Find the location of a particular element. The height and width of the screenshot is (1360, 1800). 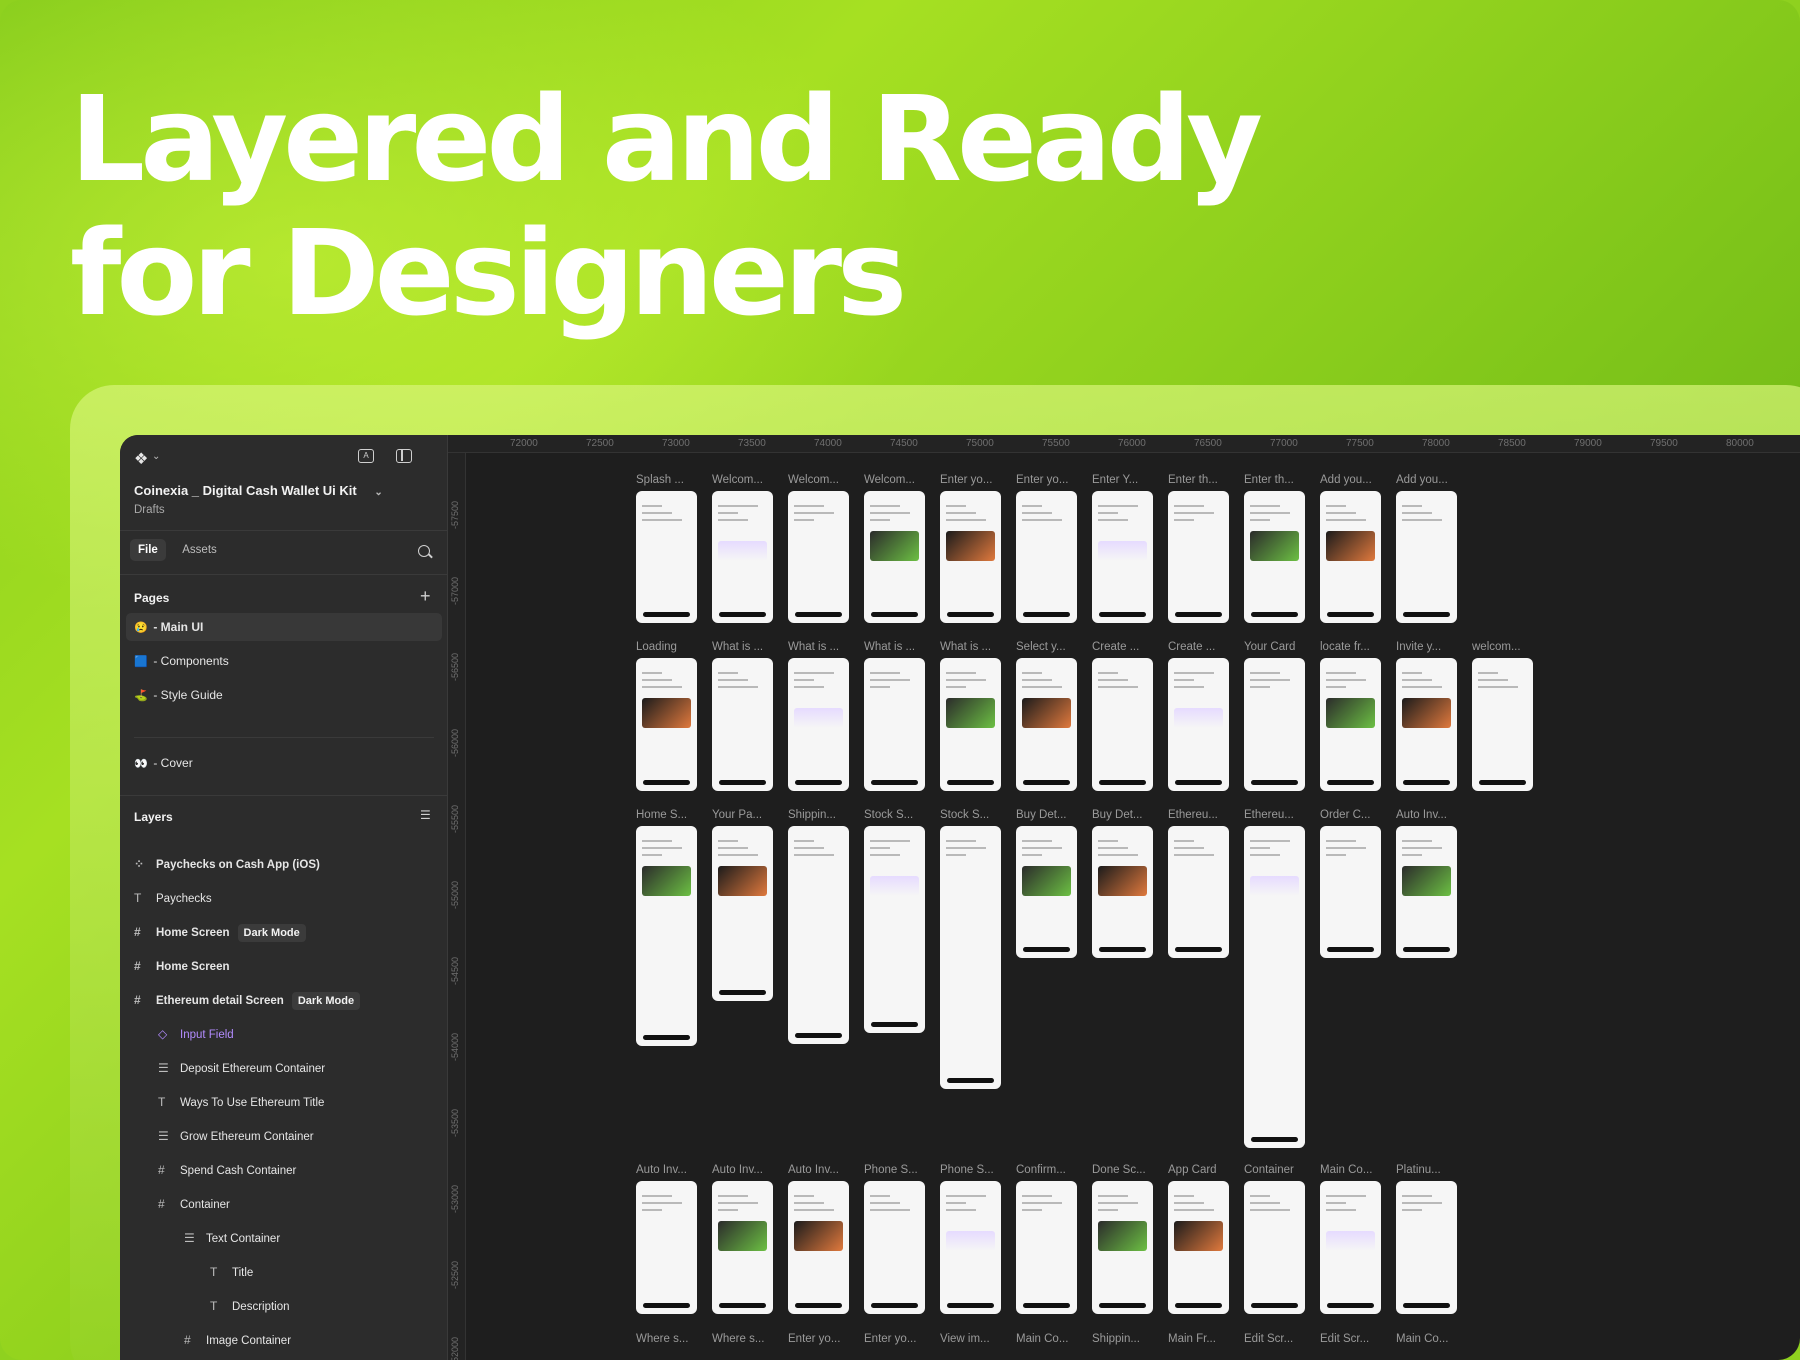

layer-item: T Description is located at coordinates (250, 1306).